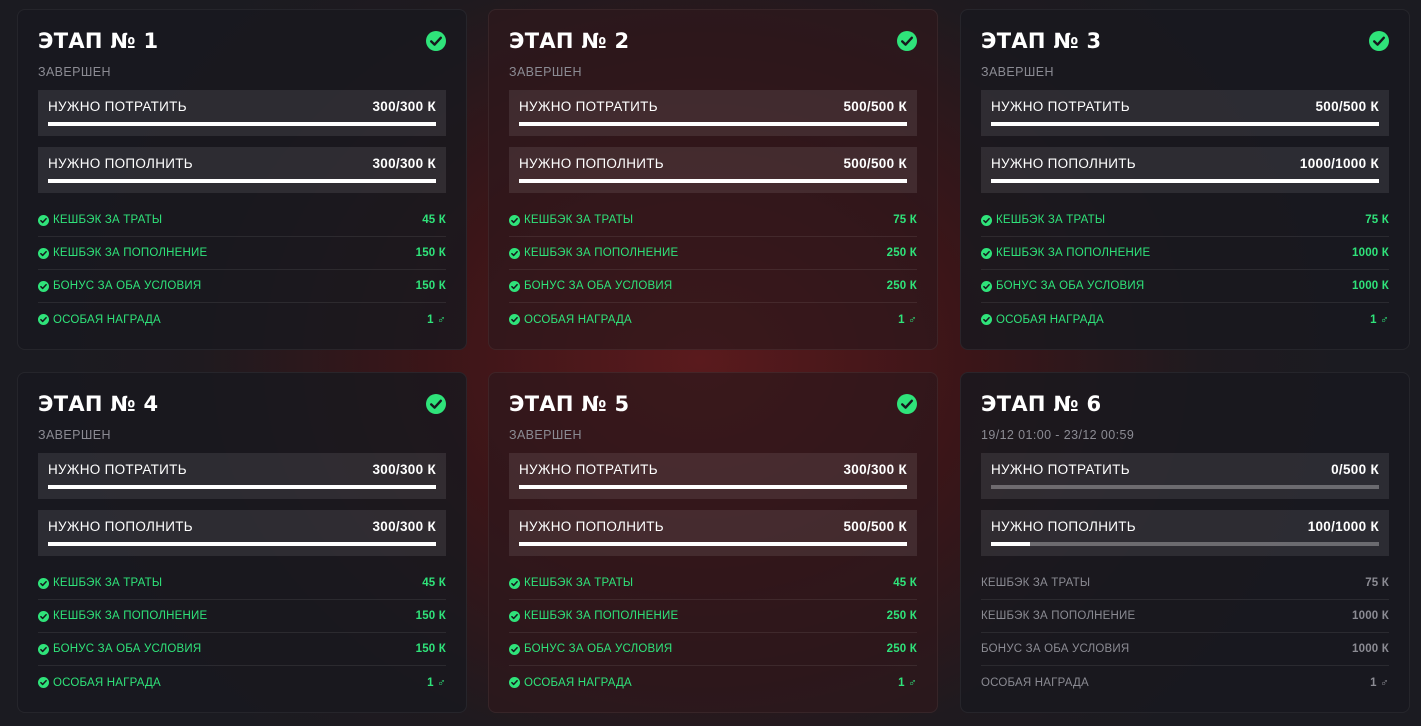 This screenshot has height=726, width=1421. Describe the element at coordinates (1185, 616) in the screenshot. I see `reward-item: КЕШБЭК ЗА ПОПОЛНЕНИЕ 1000 К` at that location.